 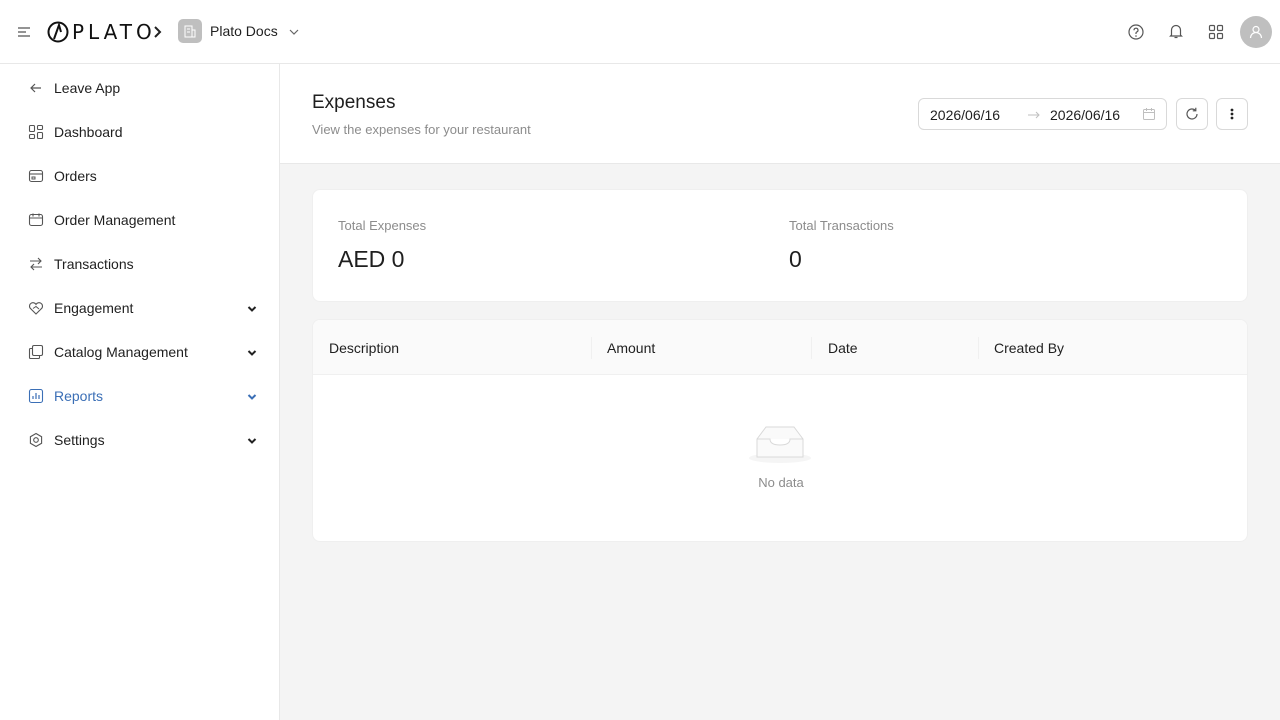 I want to click on sidebar-item-label: Transactions, so click(x=94, y=264).